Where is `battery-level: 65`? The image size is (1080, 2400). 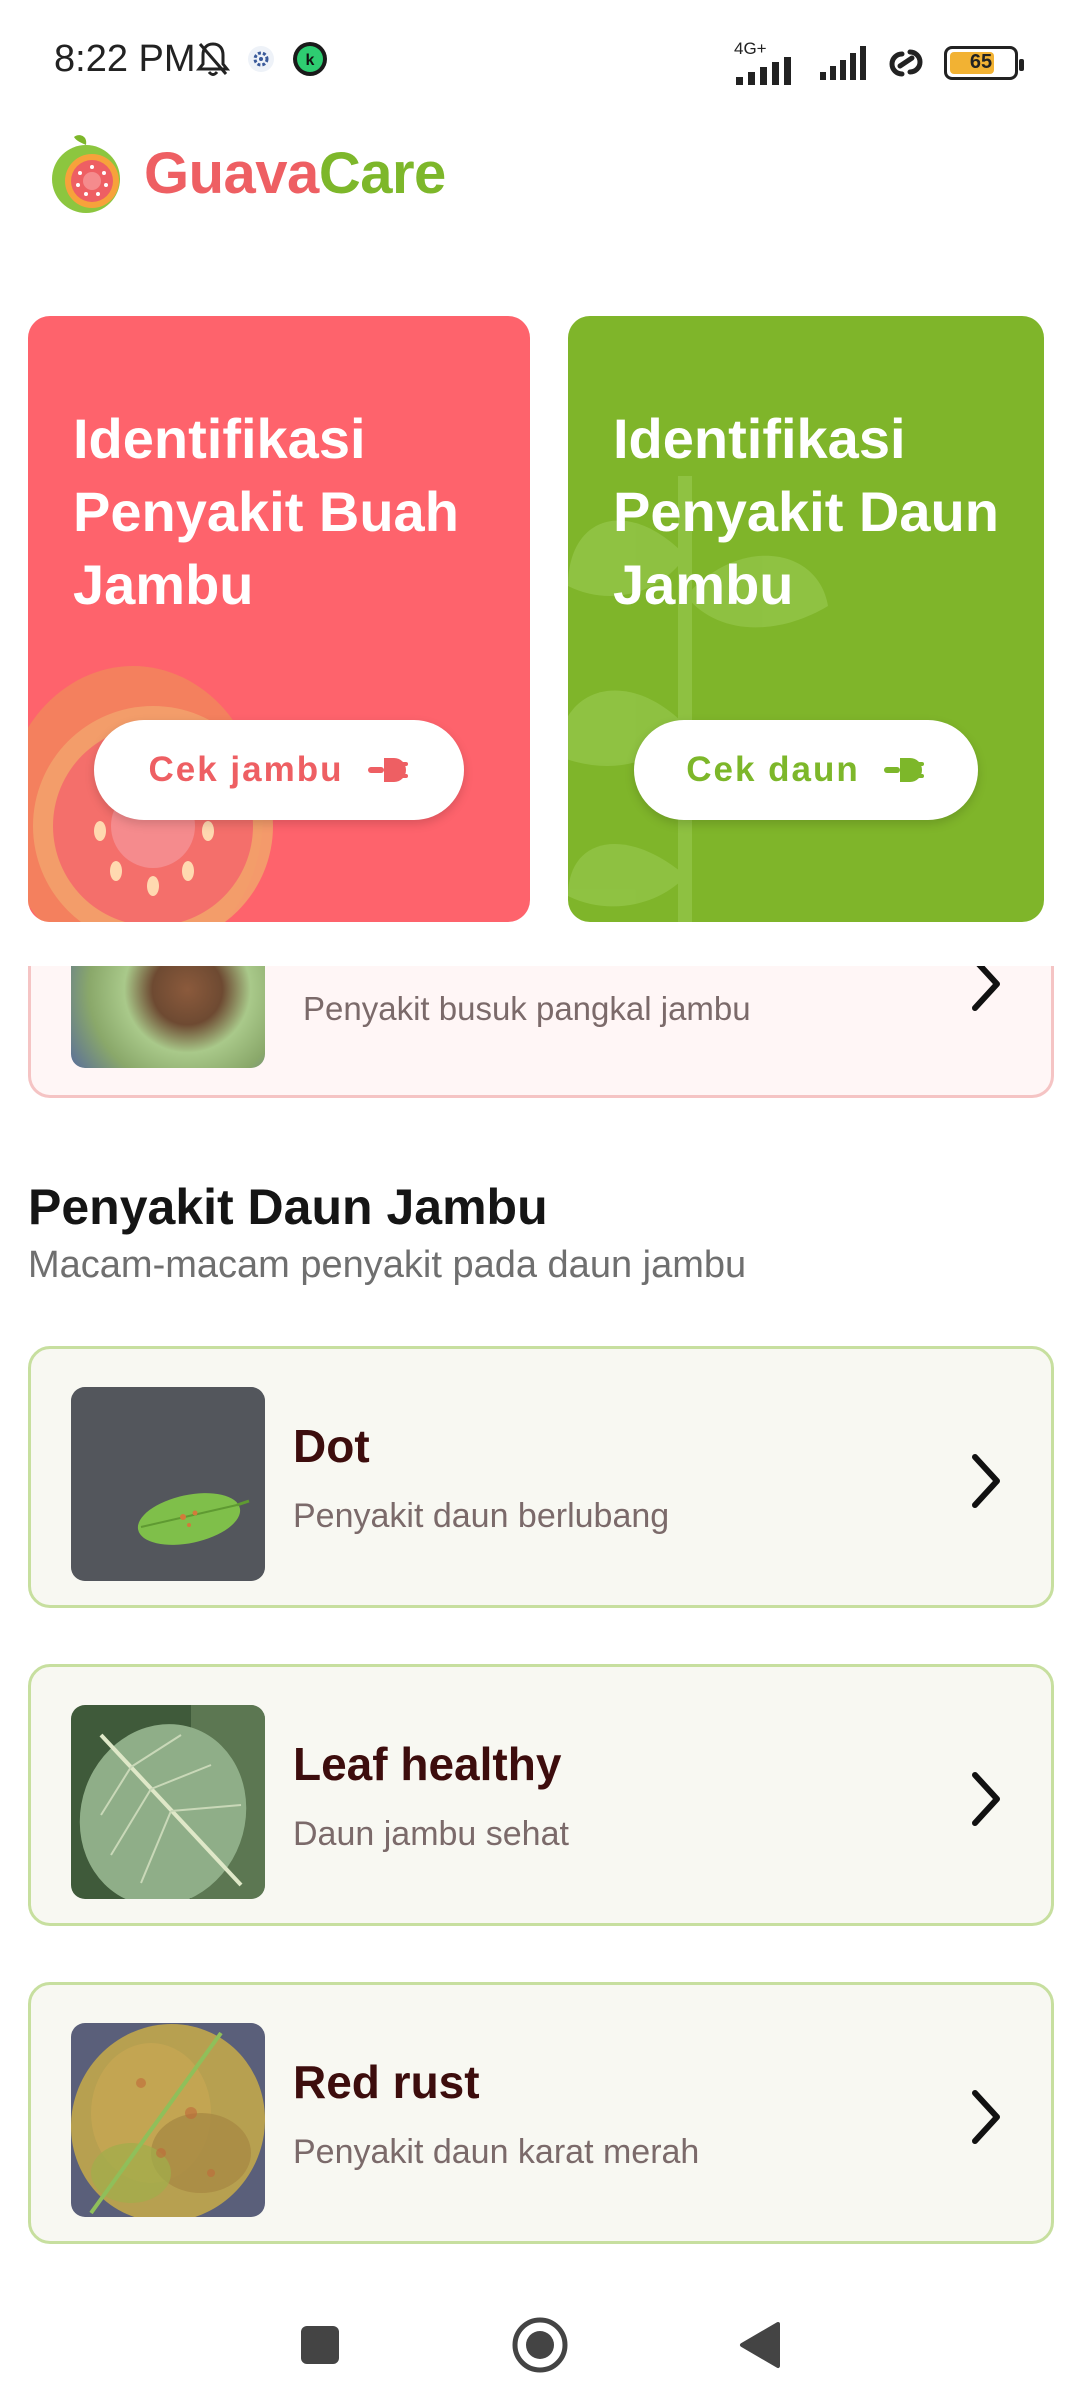
battery-level: 65 is located at coordinates (981, 62).